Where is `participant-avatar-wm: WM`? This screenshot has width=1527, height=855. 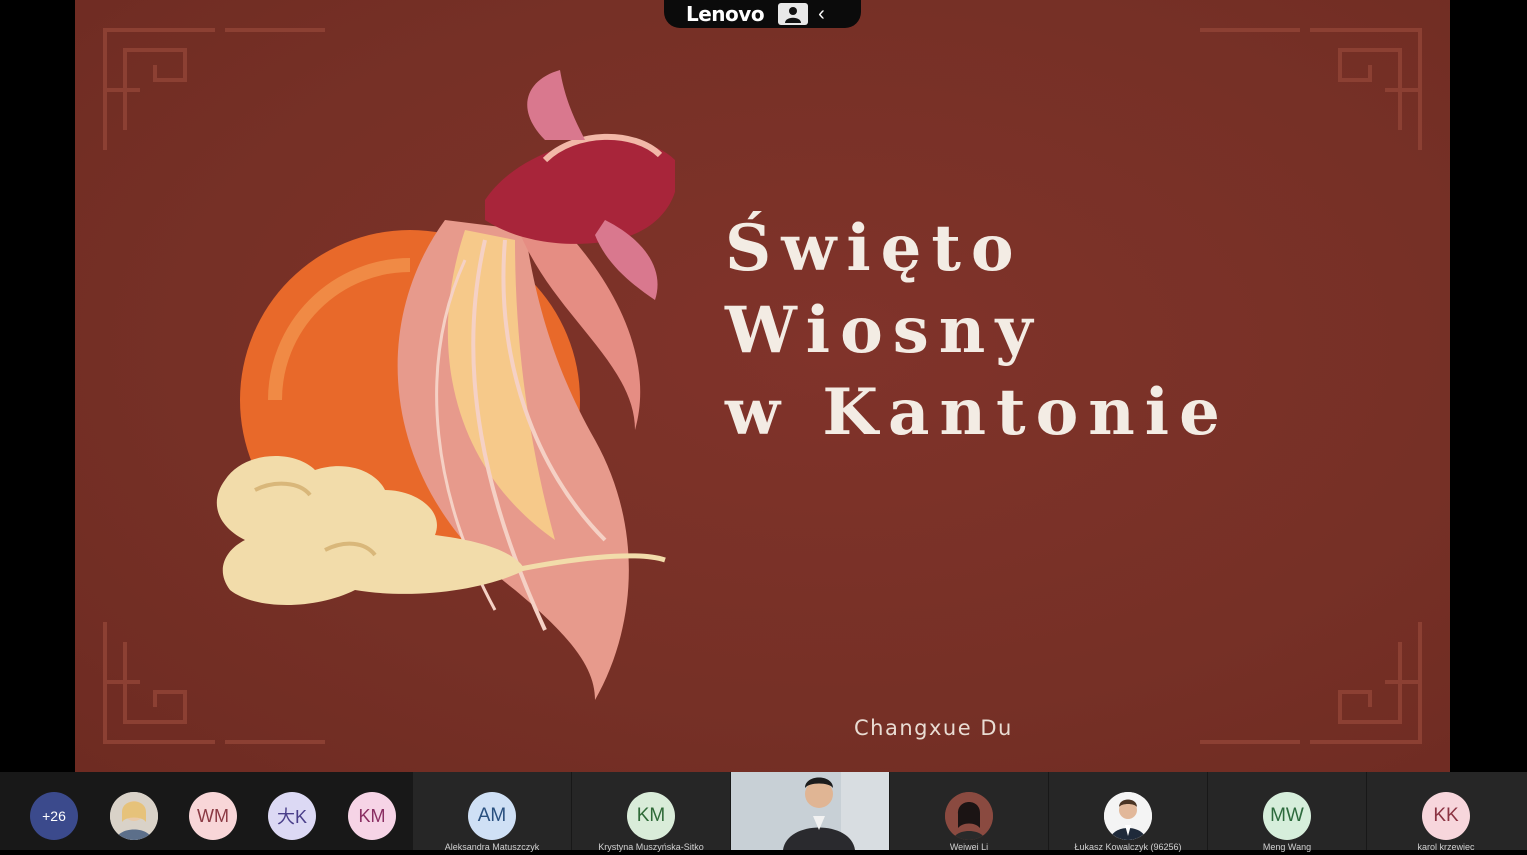 participant-avatar-wm: WM is located at coordinates (213, 816).